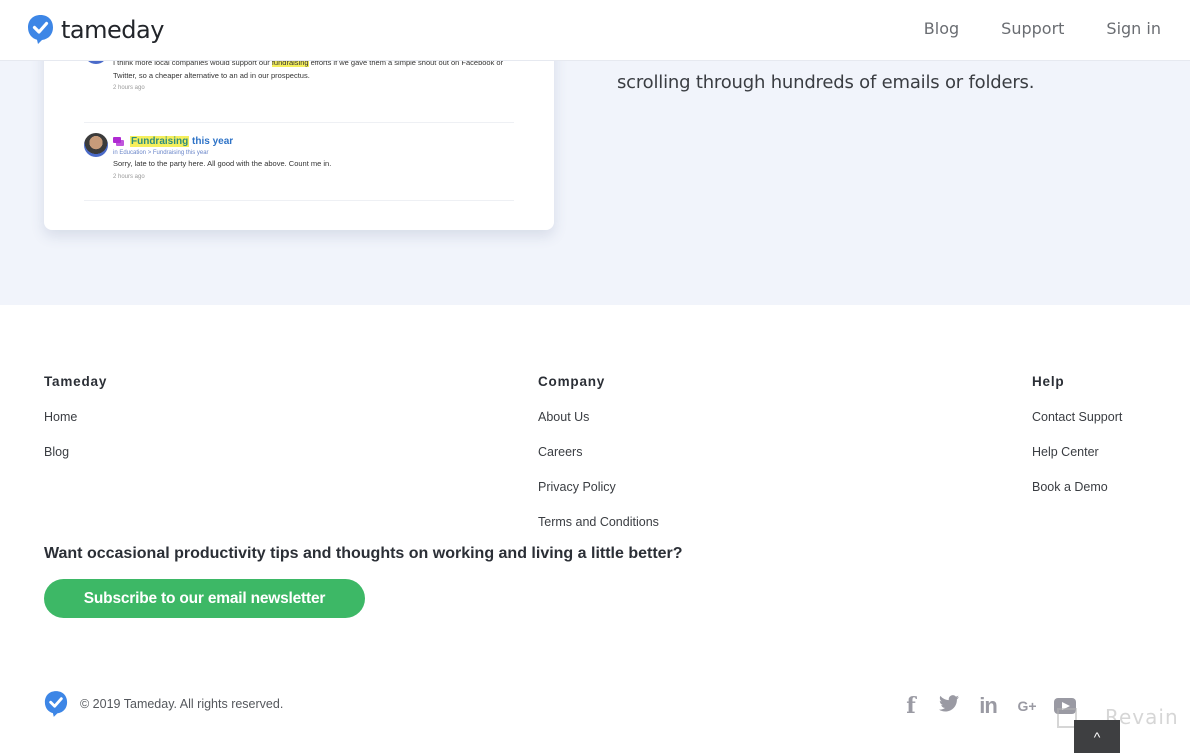 Image resolution: width=1190 pixels, height=753 pixels. I want to click on linkedin-icon: in, so click(988, 706).